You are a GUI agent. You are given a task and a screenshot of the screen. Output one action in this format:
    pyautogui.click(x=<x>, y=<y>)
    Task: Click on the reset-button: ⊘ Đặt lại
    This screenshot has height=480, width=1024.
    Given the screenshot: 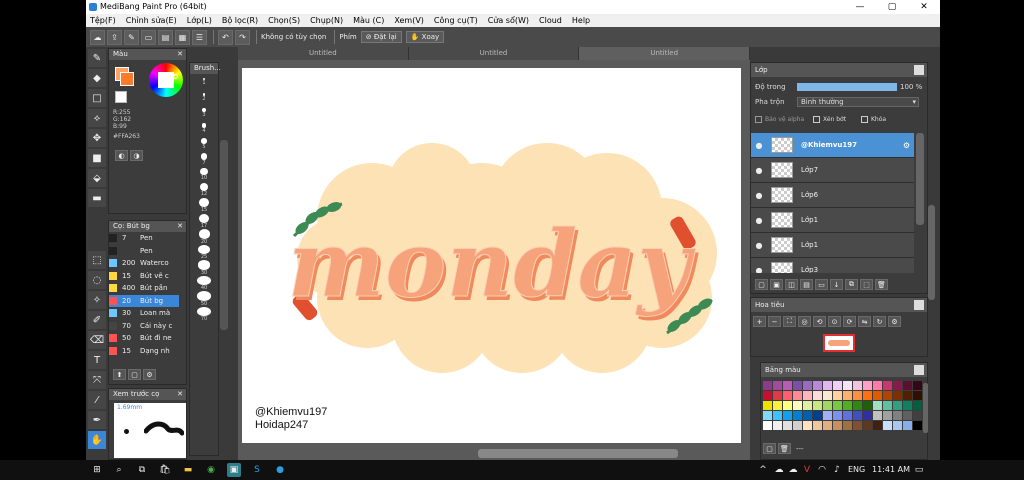 What is the action you would take?
    pyautogui.click(x=381, y=37)
    